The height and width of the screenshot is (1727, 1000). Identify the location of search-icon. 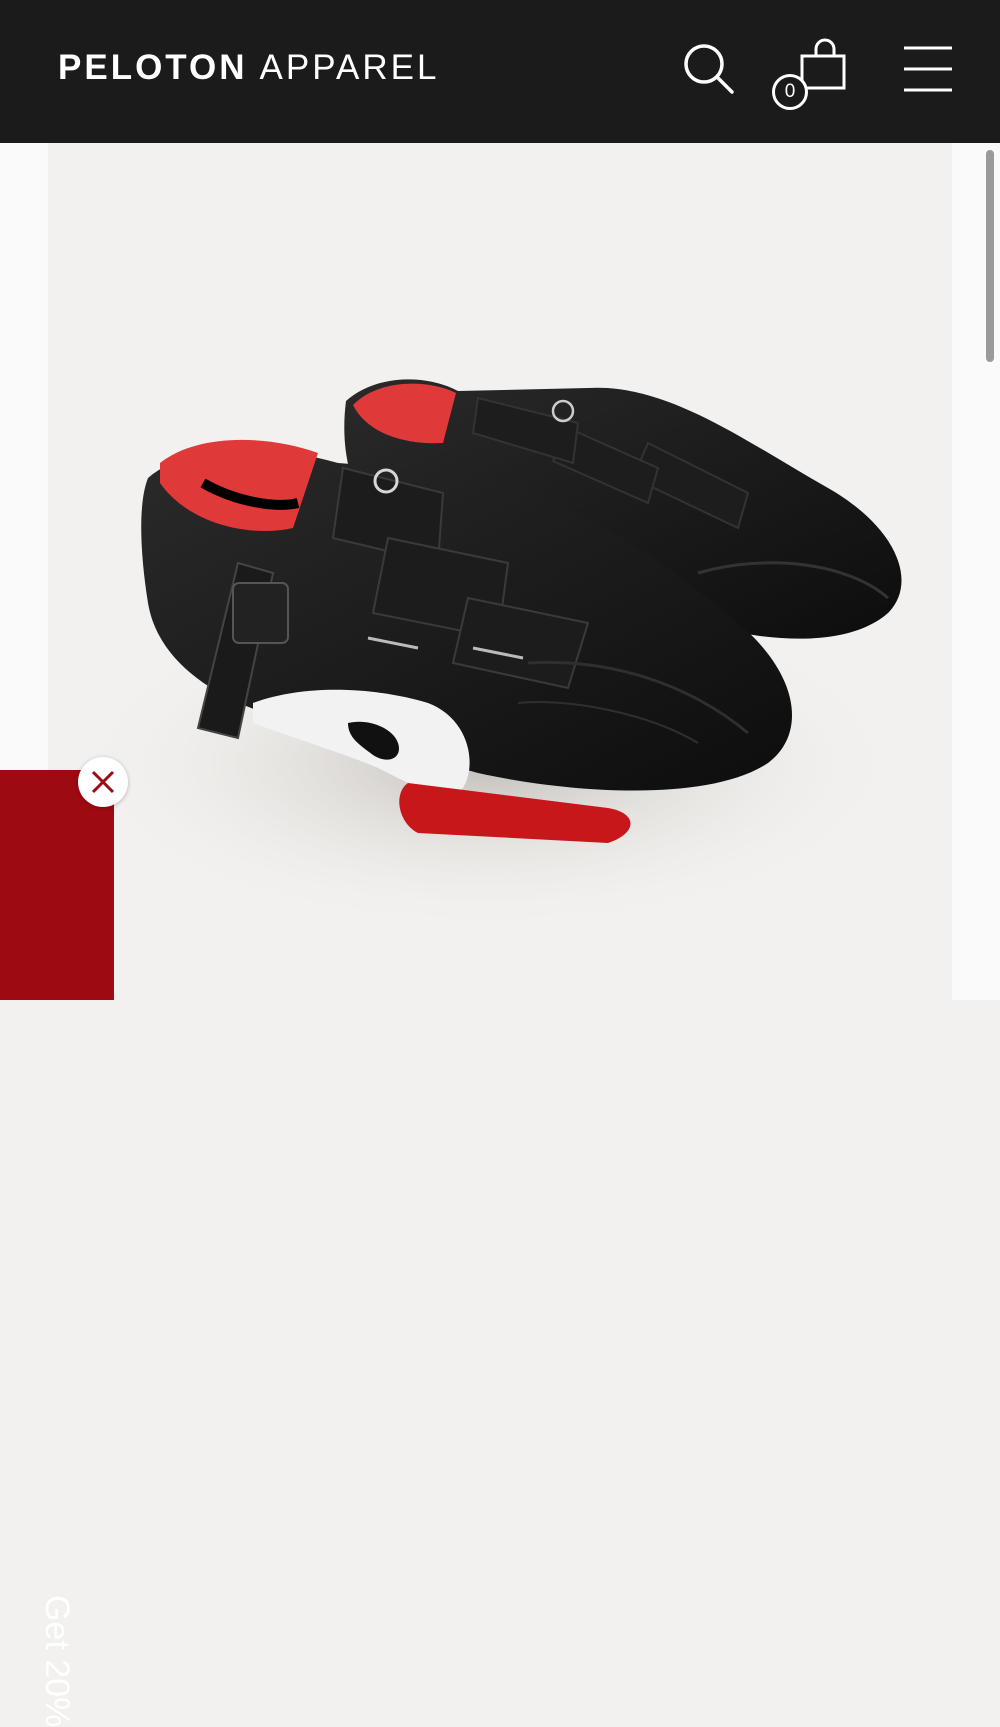
(709, 69).